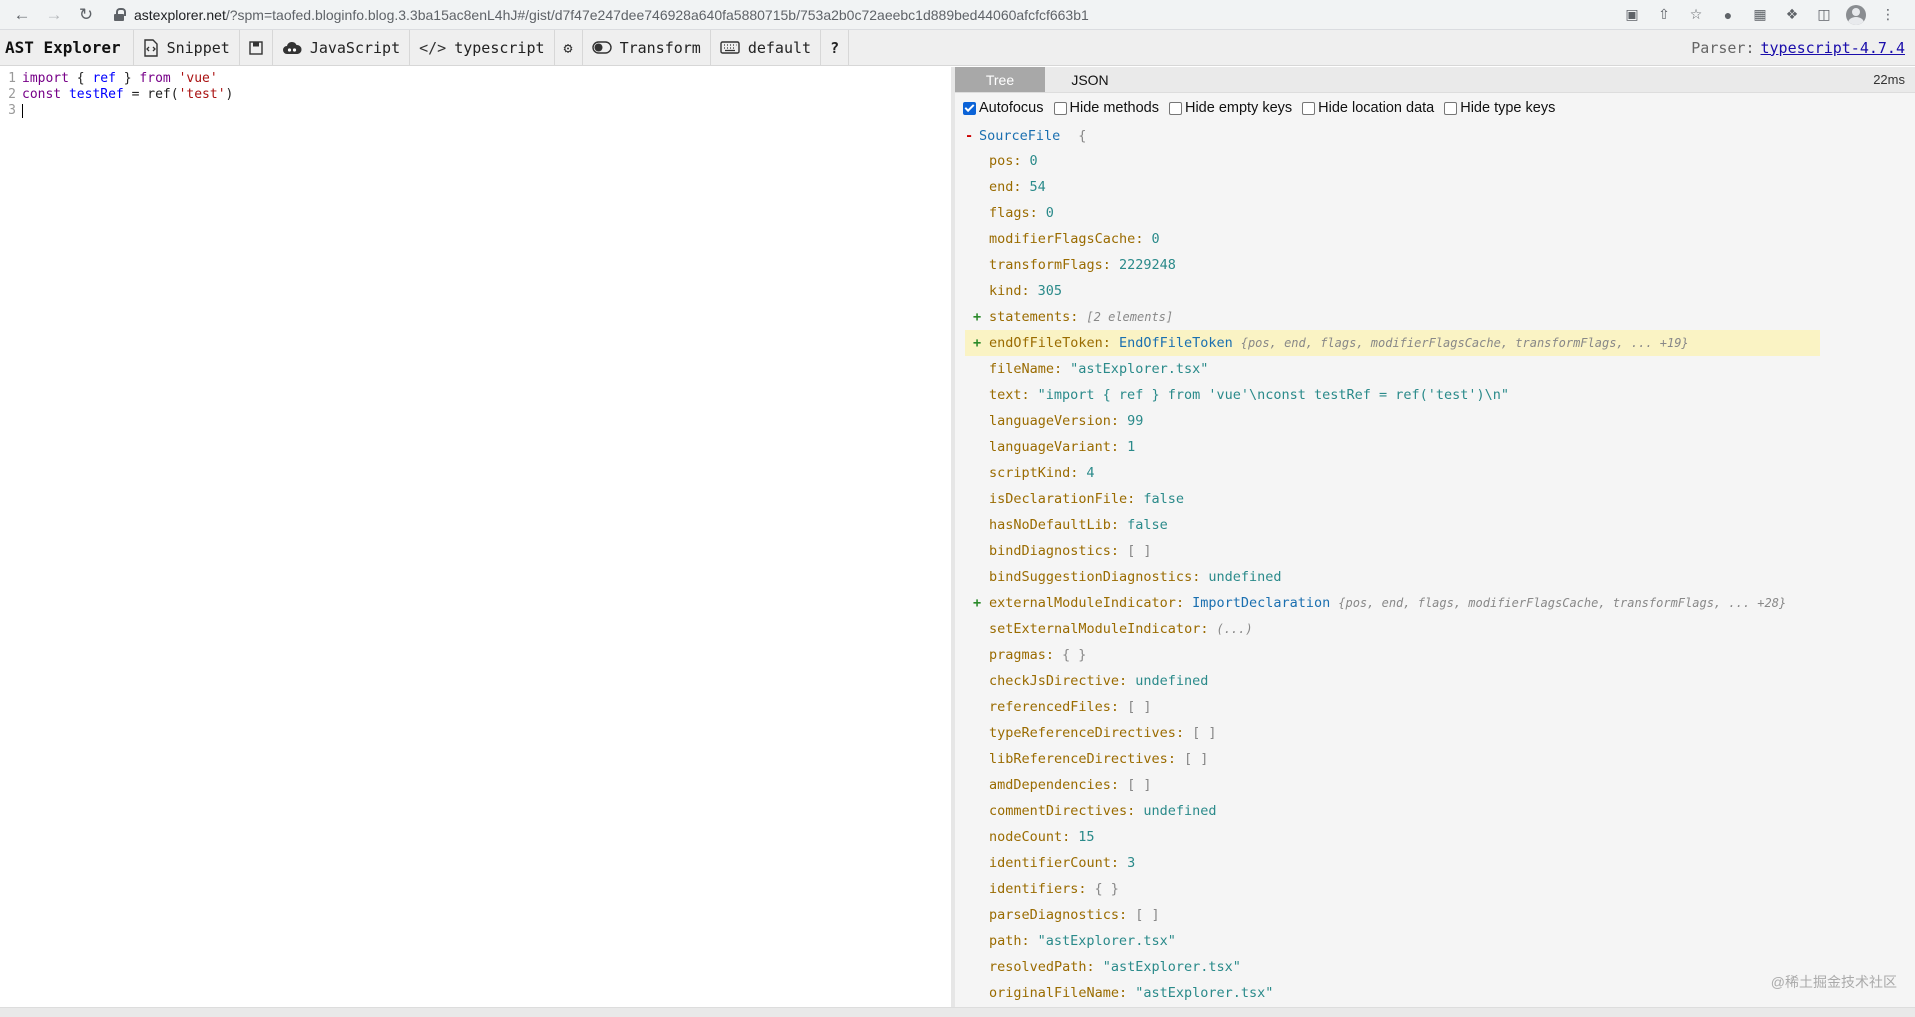  I want to click on property-key: languageVariant, so click(1050, 447).